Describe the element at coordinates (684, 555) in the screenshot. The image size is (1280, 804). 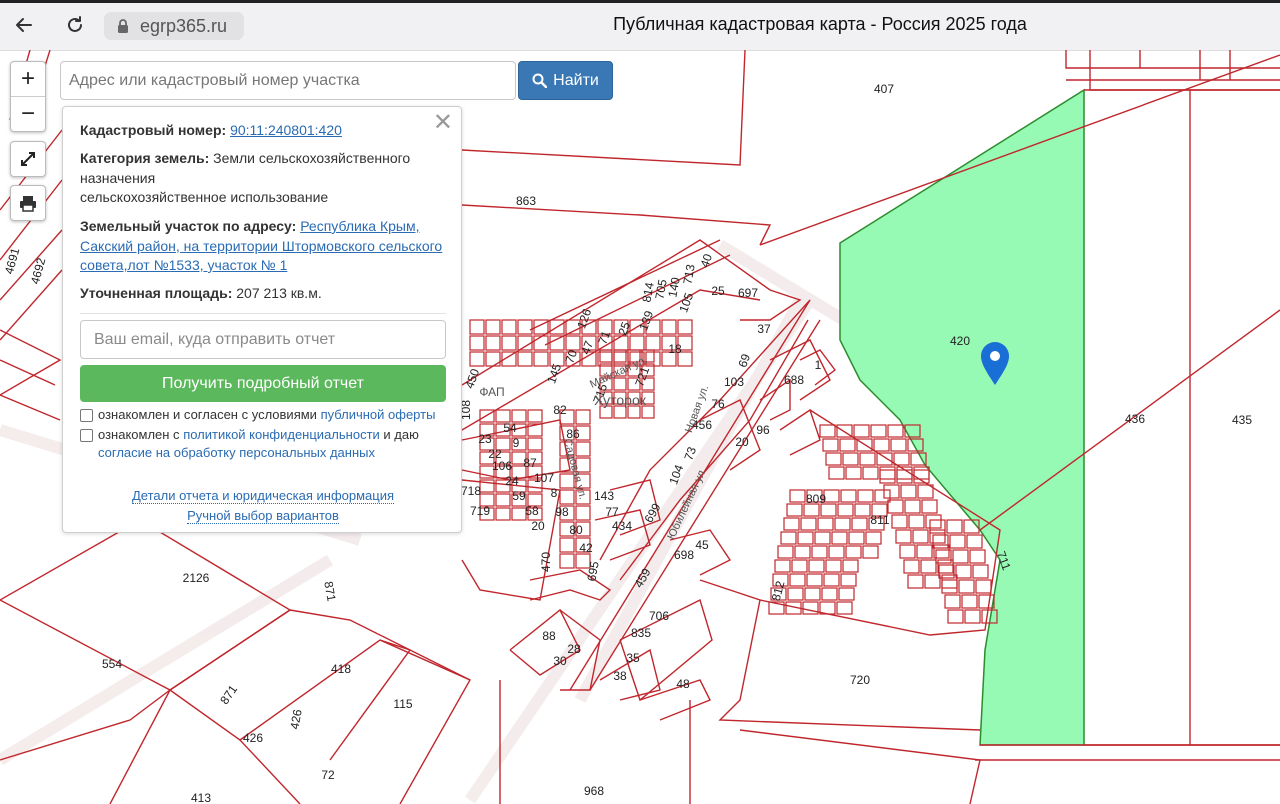
I see `parcel-number-label: 698` at that location.